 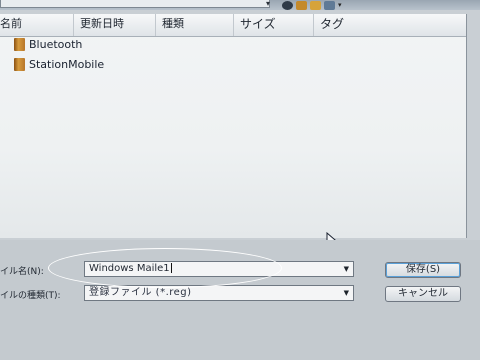 I want to click on column-tags: タグ, so click(x=390, y=25).